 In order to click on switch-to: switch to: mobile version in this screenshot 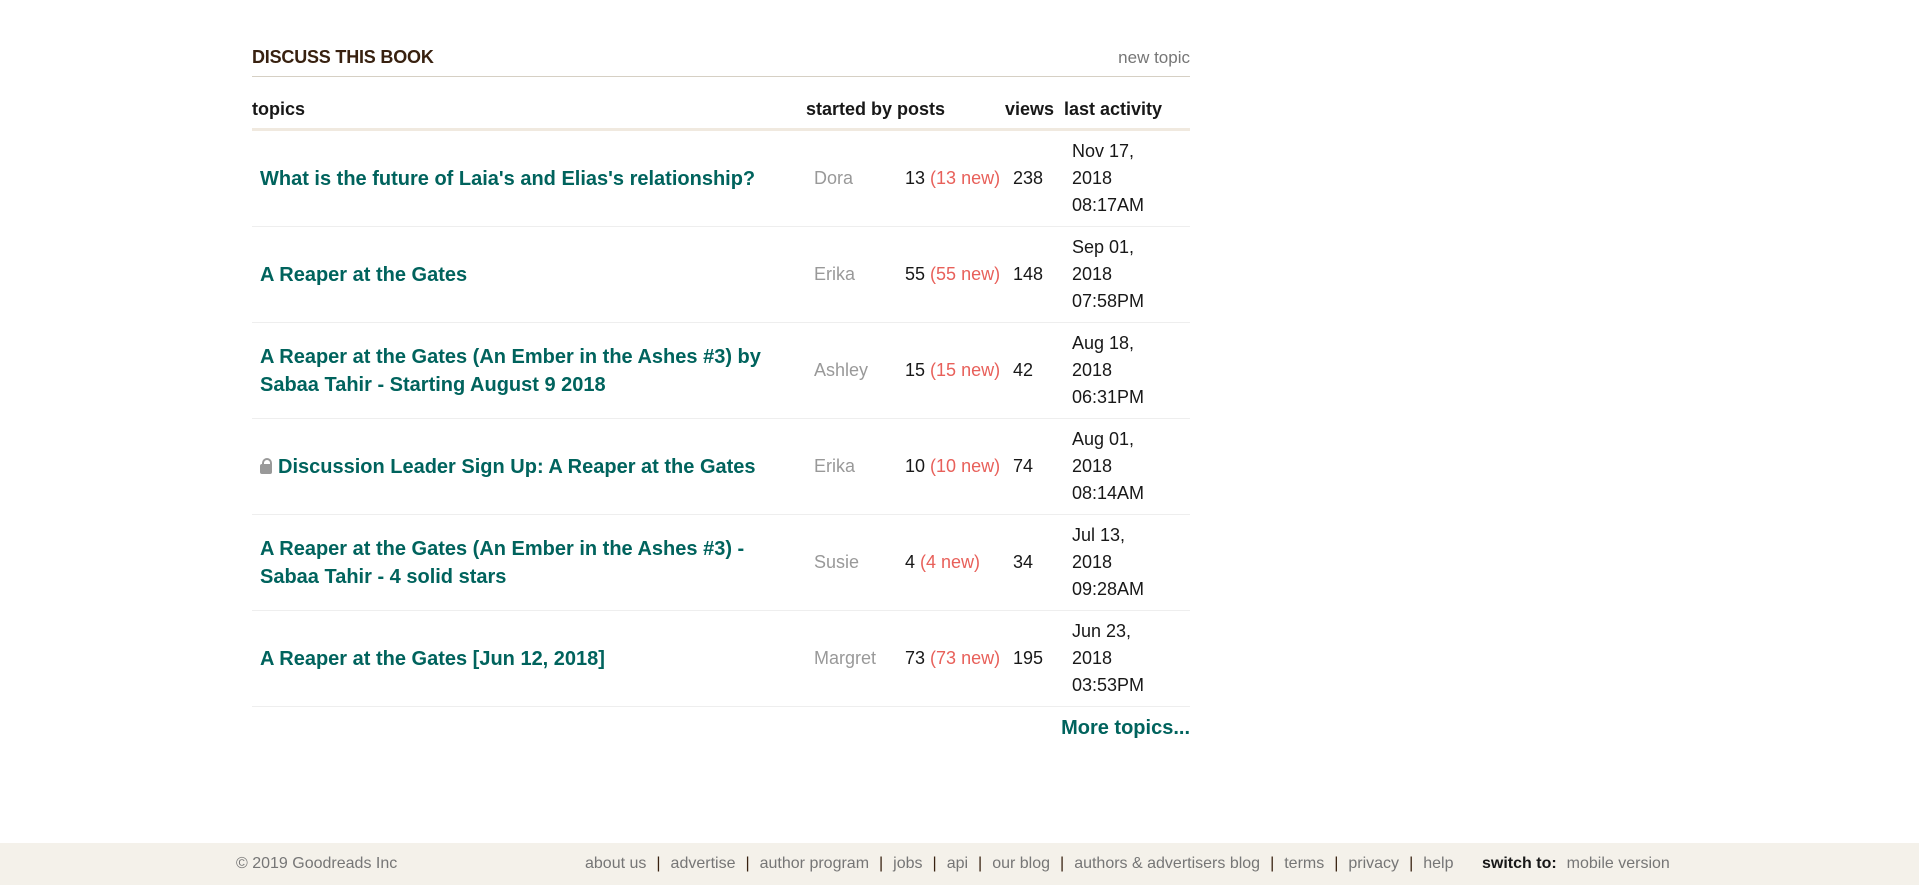, I will do `click(1576, 864)`.